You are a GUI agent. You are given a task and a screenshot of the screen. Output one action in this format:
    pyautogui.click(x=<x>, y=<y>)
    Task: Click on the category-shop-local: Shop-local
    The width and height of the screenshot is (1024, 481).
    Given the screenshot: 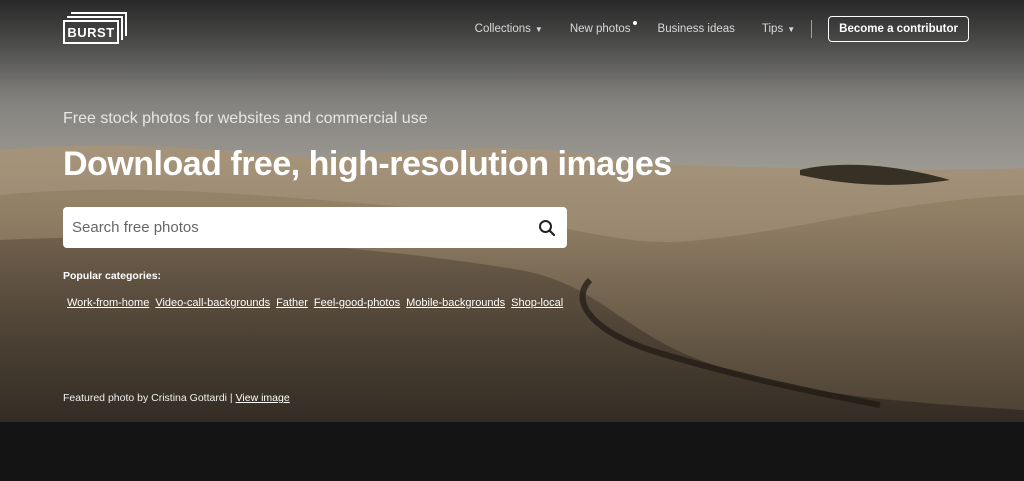 What is the action you would take?
    pyautogui.click(x=537, y=303)
    